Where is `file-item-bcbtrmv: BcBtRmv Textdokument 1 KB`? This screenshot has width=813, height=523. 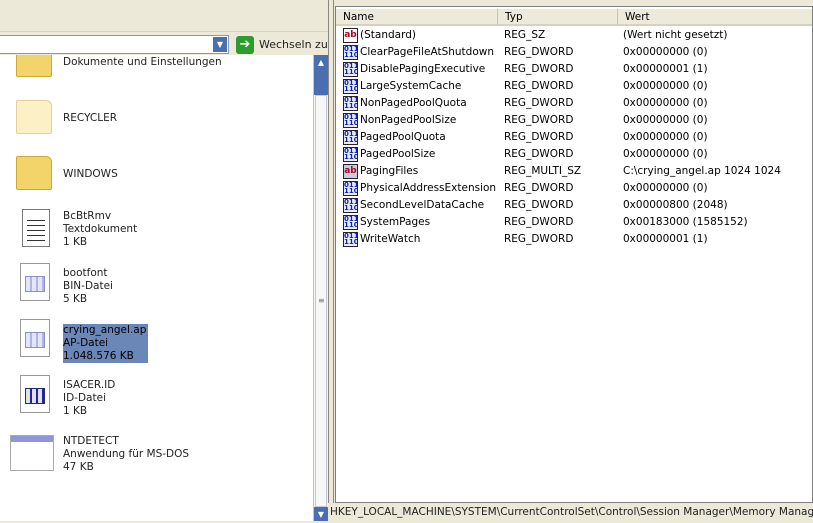
file-item-bcbtrmv: BcBtRmv Textdokument 1 KB is located at coordinates (156, 232).